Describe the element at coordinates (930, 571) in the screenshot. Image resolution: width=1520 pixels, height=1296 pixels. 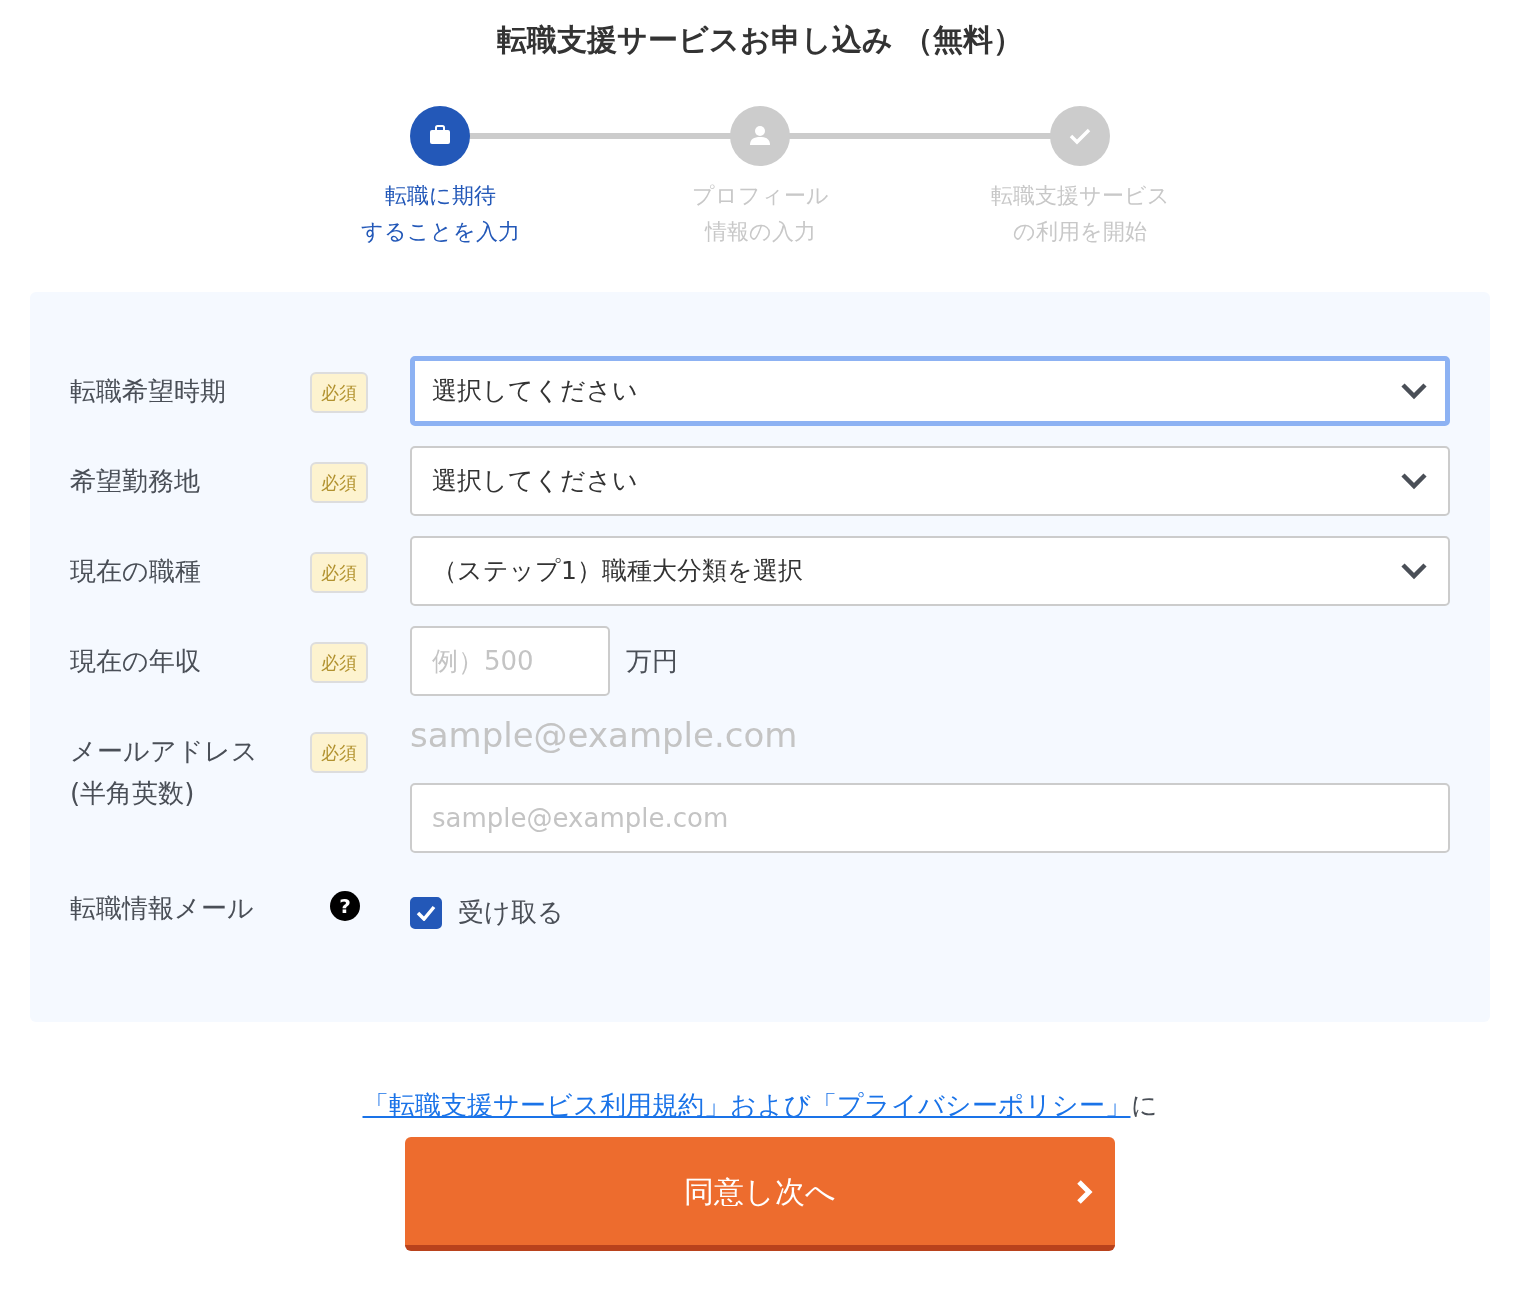
I see `dropdown: （ステップ1）職種大分類を選択` at that location.